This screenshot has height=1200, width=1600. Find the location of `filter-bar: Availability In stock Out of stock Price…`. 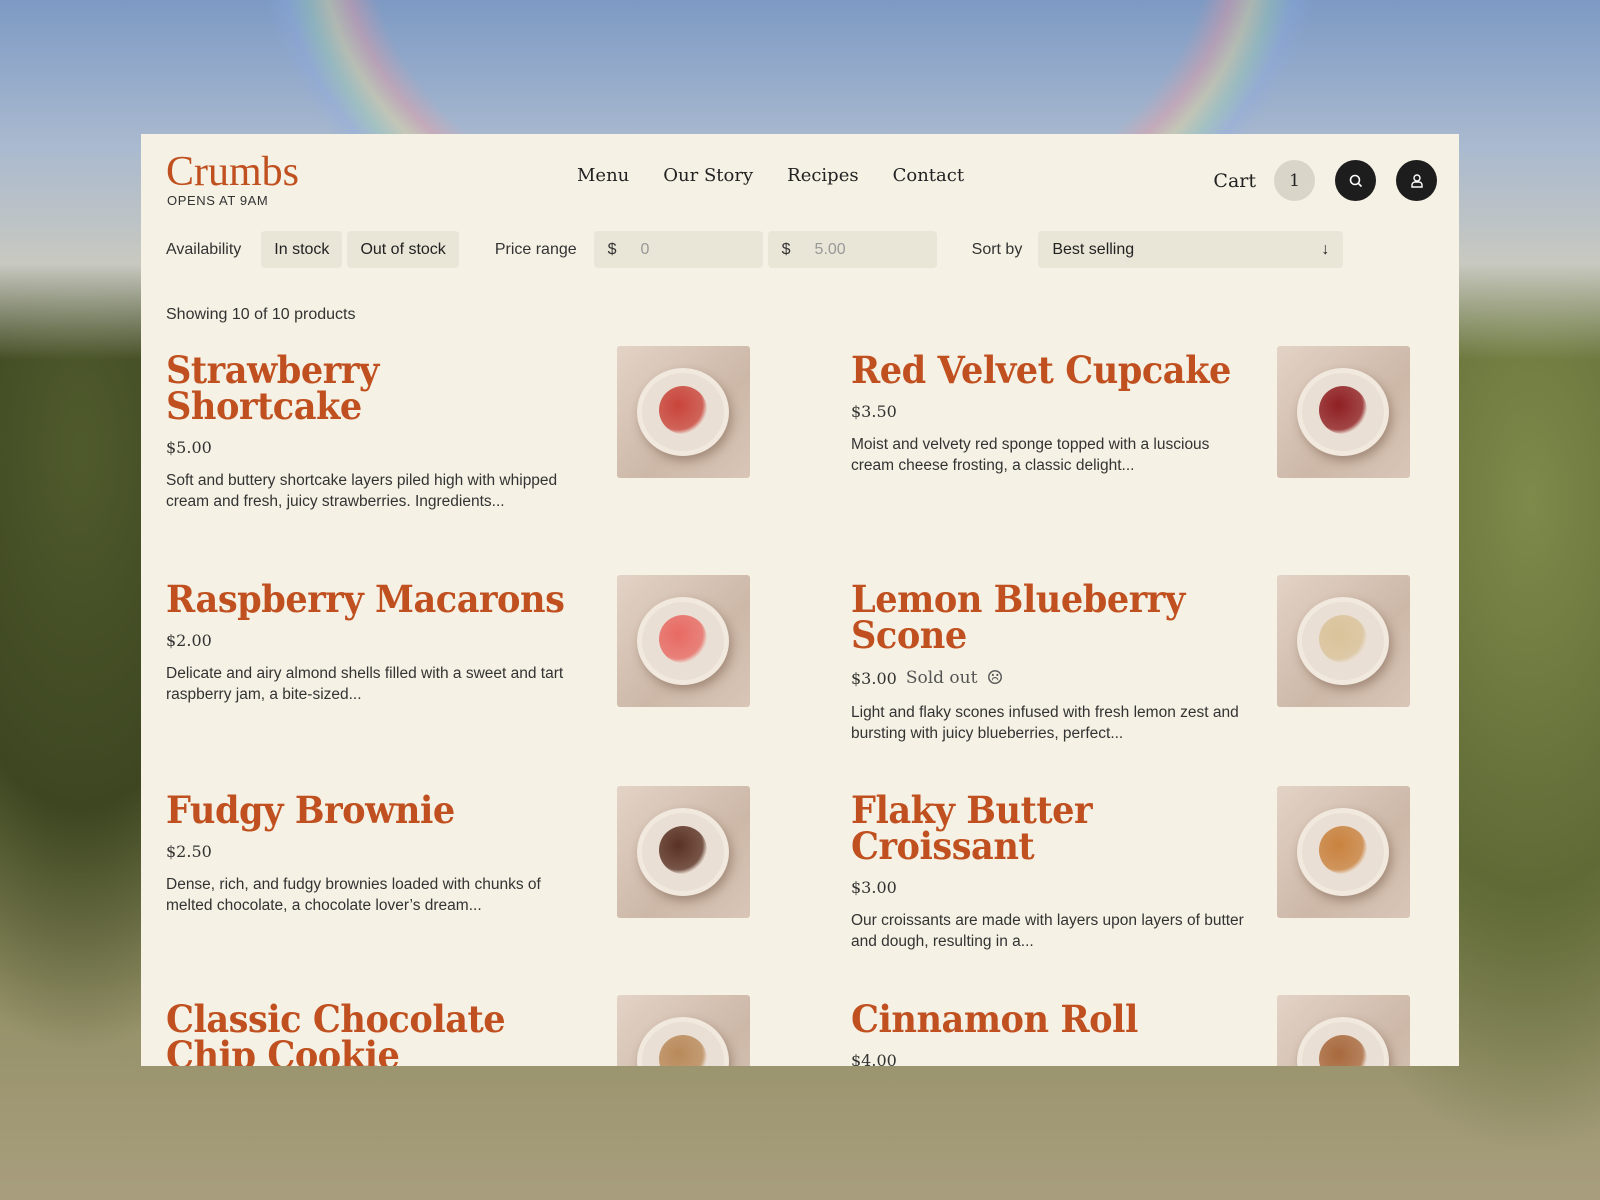

filter-bar: Availability In stock Out of stock Price… is located at coordinates (812, 249).